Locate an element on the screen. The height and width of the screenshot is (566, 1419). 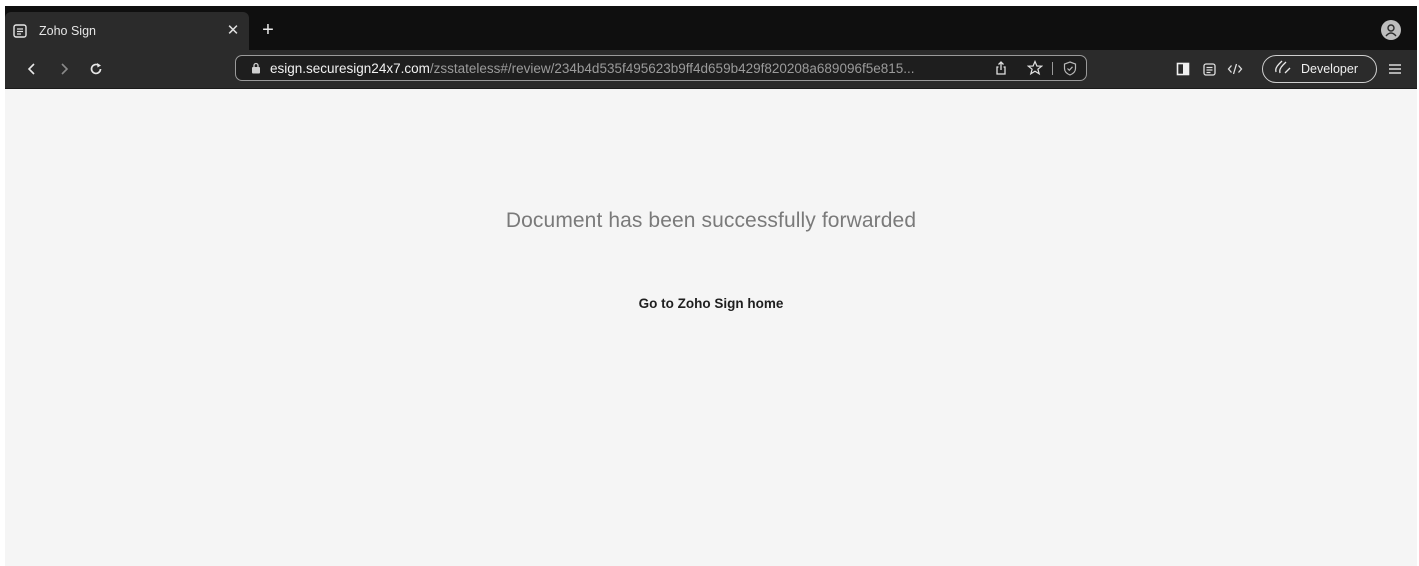
divider is located at coordinates (1052, 68).